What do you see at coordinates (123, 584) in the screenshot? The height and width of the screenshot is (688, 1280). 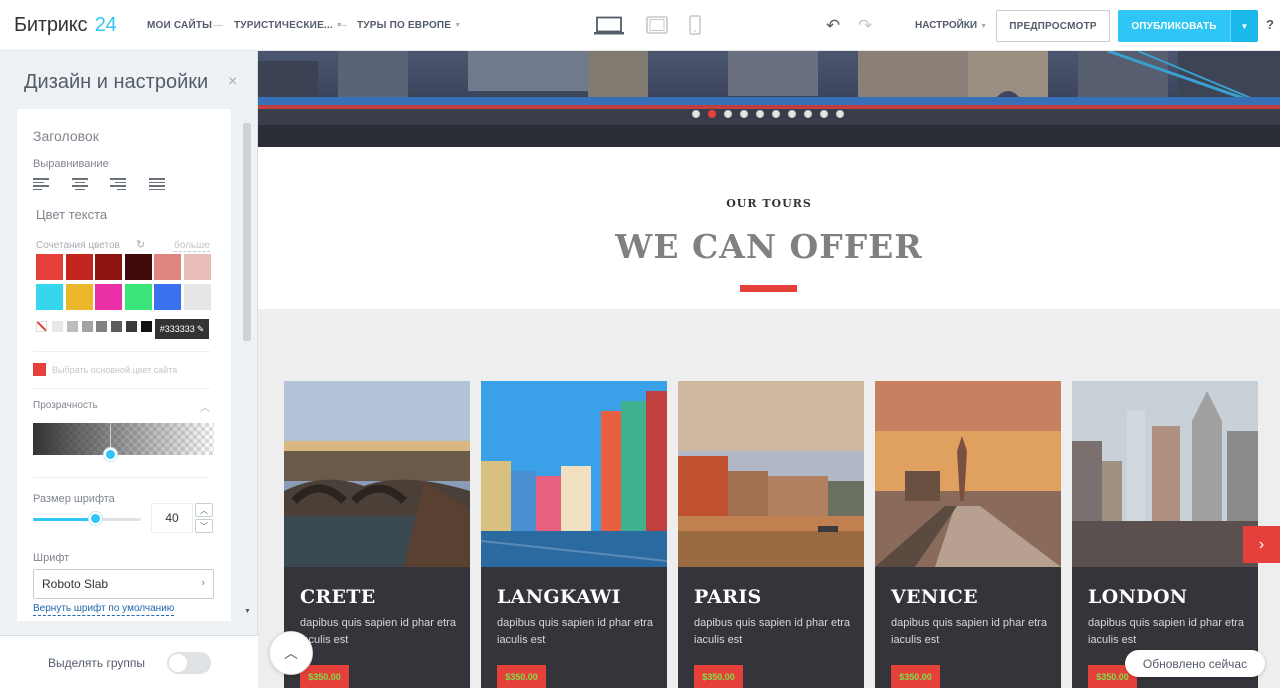 I see `font-select: Roboto Slab ›` at bounding box center [123, 584].